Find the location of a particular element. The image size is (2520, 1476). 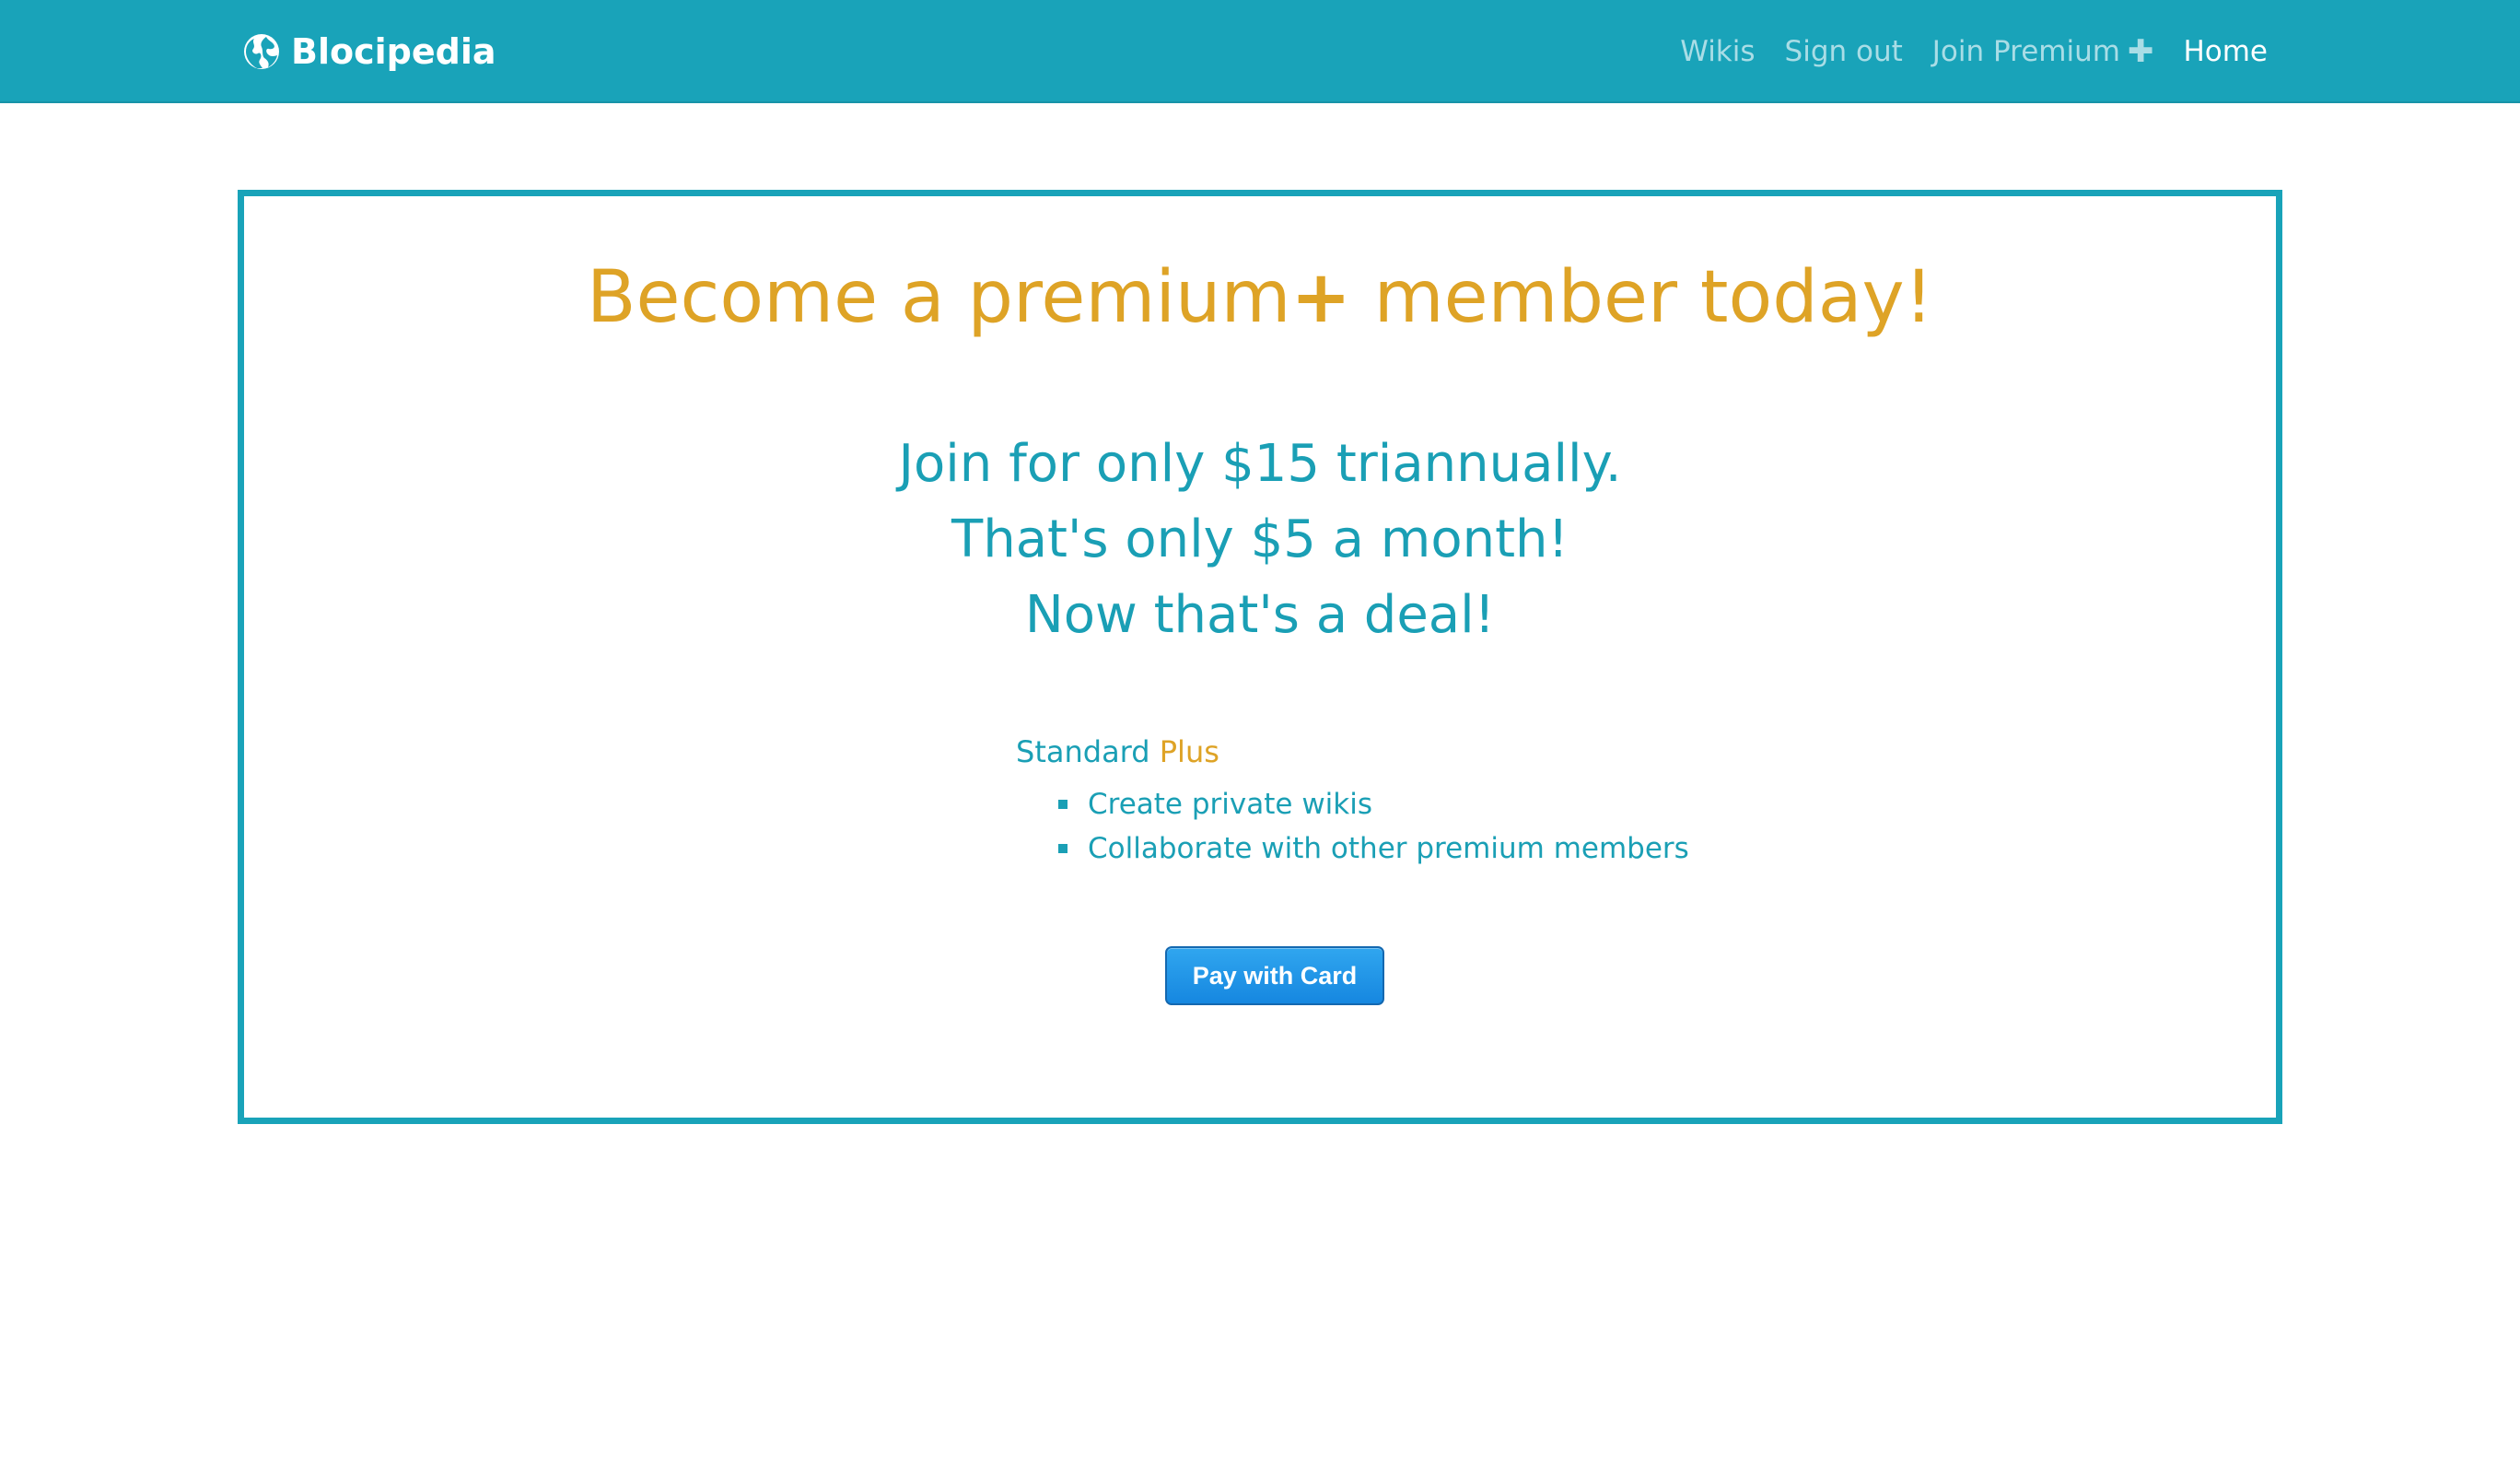

nav-links: Wikis Sign out Join Premium ✚ Home is located at coordinates (1974, 51).